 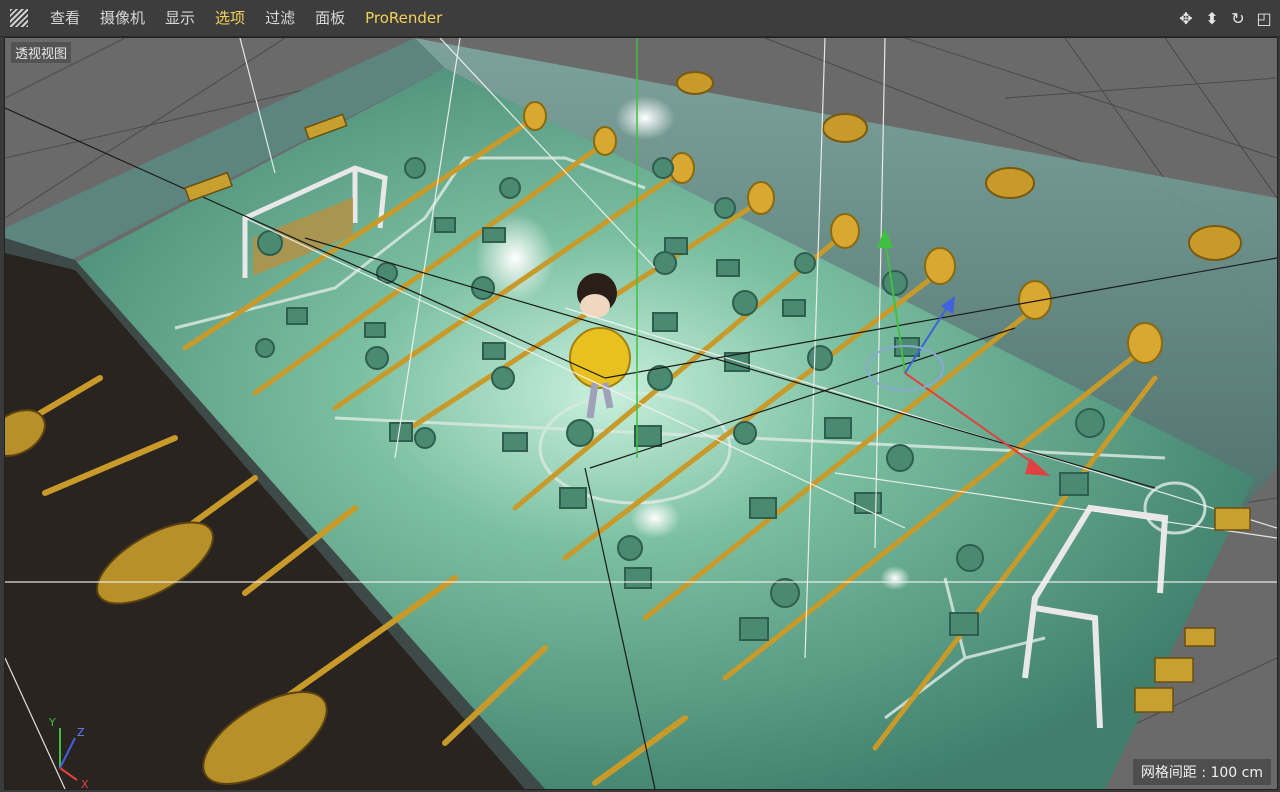 I want to click on menu-camera: 摄像机, so click(x=122, y=18).